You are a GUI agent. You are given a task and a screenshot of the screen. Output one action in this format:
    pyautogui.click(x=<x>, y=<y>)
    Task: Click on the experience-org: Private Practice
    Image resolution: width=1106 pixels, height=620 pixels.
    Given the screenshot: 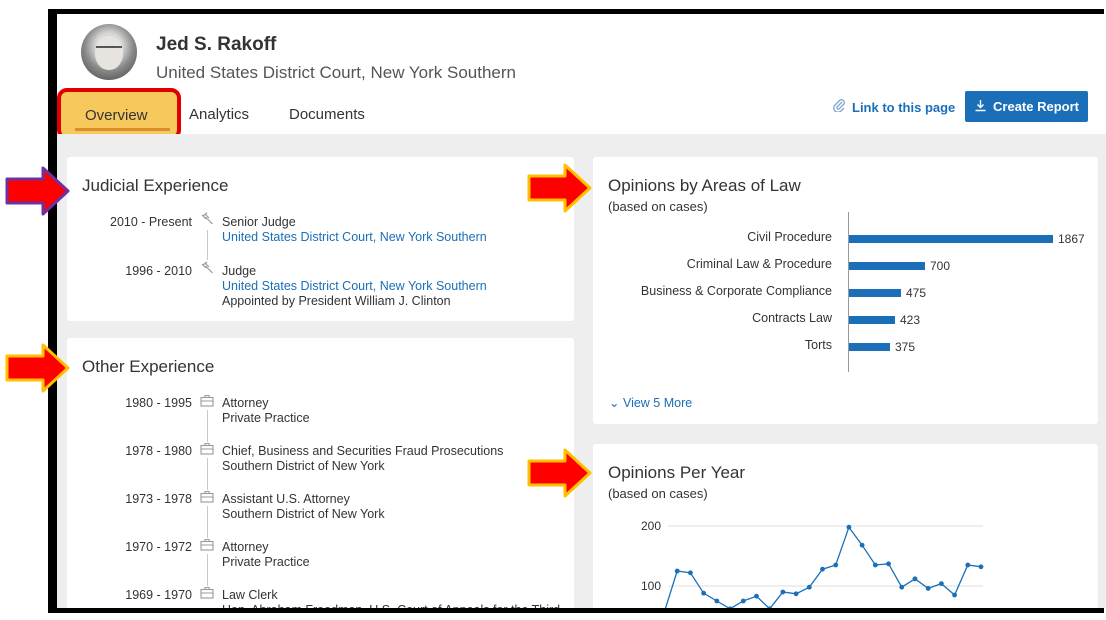 What is the action you would take?
    pyautogui.click(x=266, y=562)
    